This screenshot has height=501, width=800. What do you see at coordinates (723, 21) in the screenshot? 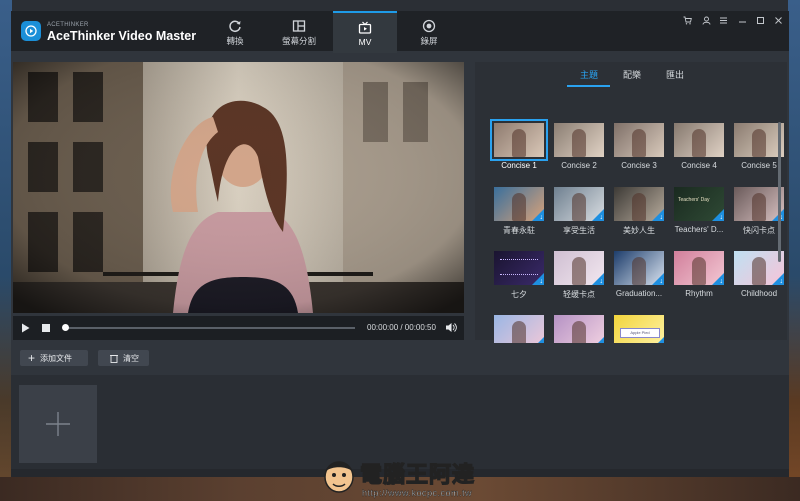
I see `menu-icon` at bounding box center [723, 21].